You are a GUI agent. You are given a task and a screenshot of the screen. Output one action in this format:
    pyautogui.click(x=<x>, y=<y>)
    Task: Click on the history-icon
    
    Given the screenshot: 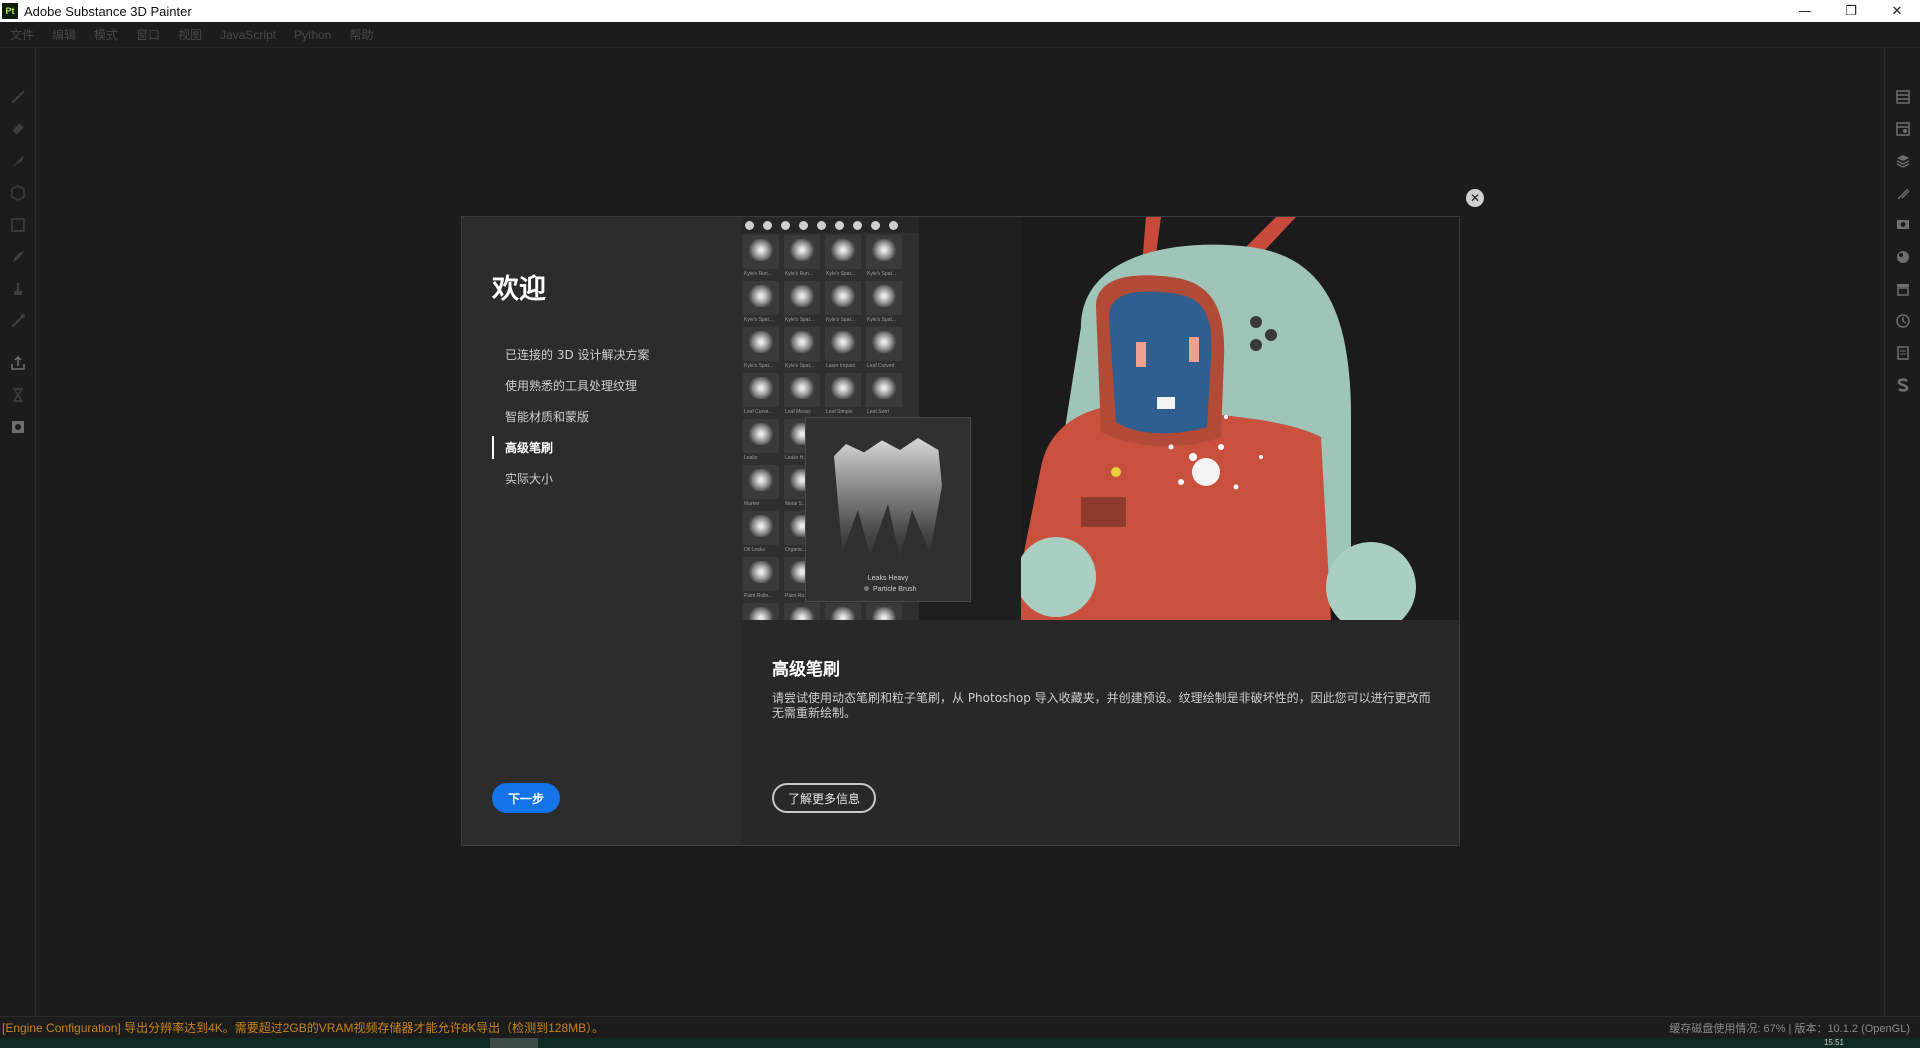 What is the action you would take?
    pyautogui.click(x=1903, y=321)
    